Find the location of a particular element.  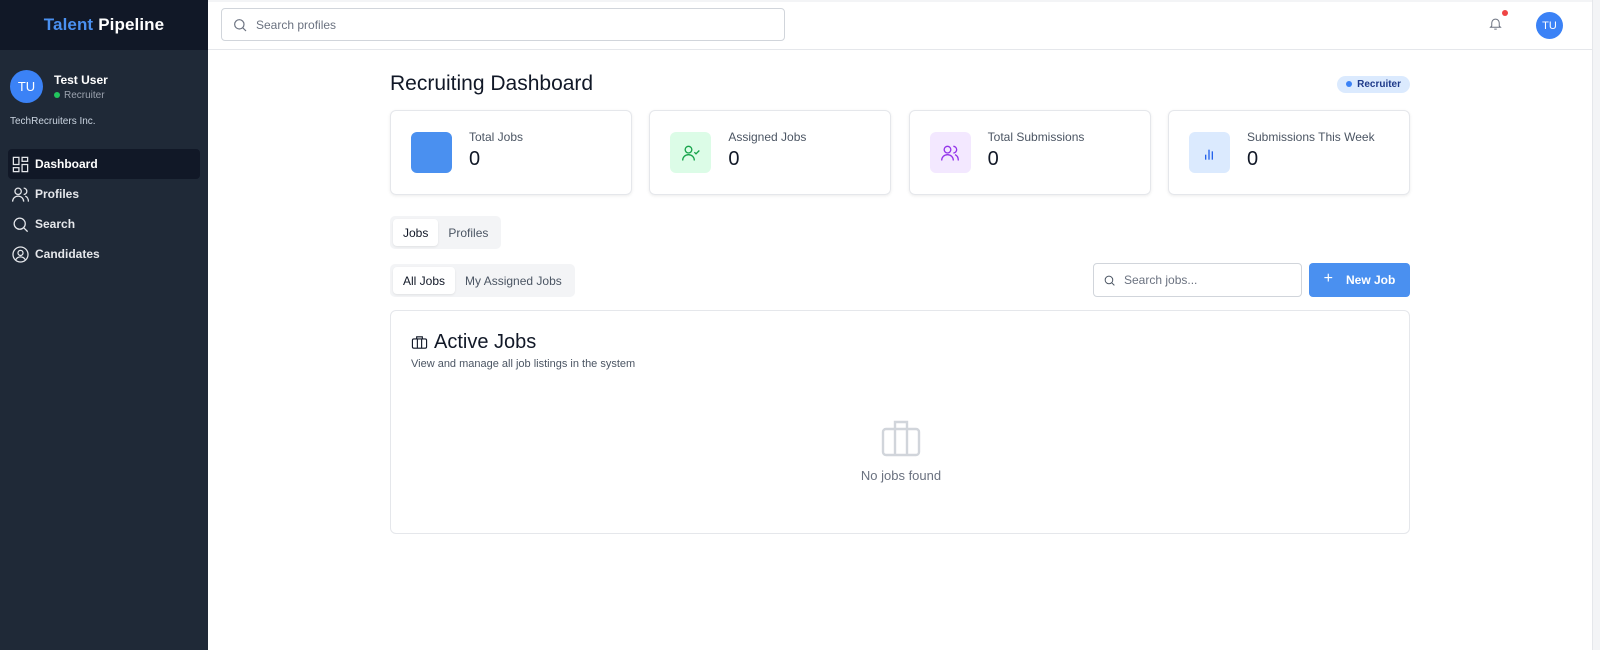

top-bar: TU is located at coordinates (900, 25).